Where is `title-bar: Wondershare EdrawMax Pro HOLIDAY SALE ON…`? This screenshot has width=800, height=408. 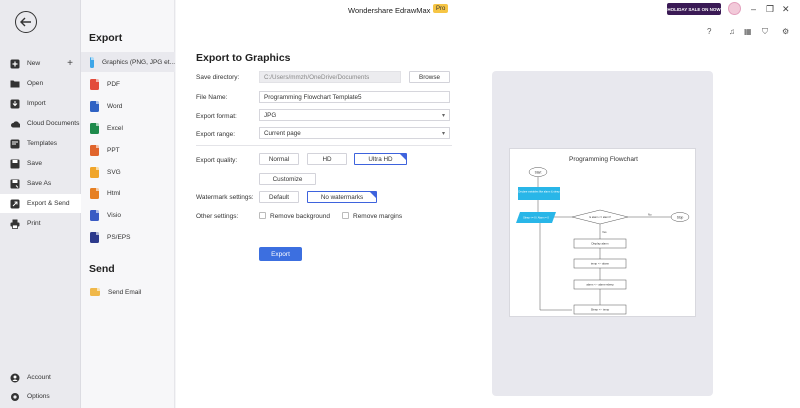 title-bar: Wondershare EdrawMax Pro HOLIDAY SALE ON… is located at coordinates (488, 10).